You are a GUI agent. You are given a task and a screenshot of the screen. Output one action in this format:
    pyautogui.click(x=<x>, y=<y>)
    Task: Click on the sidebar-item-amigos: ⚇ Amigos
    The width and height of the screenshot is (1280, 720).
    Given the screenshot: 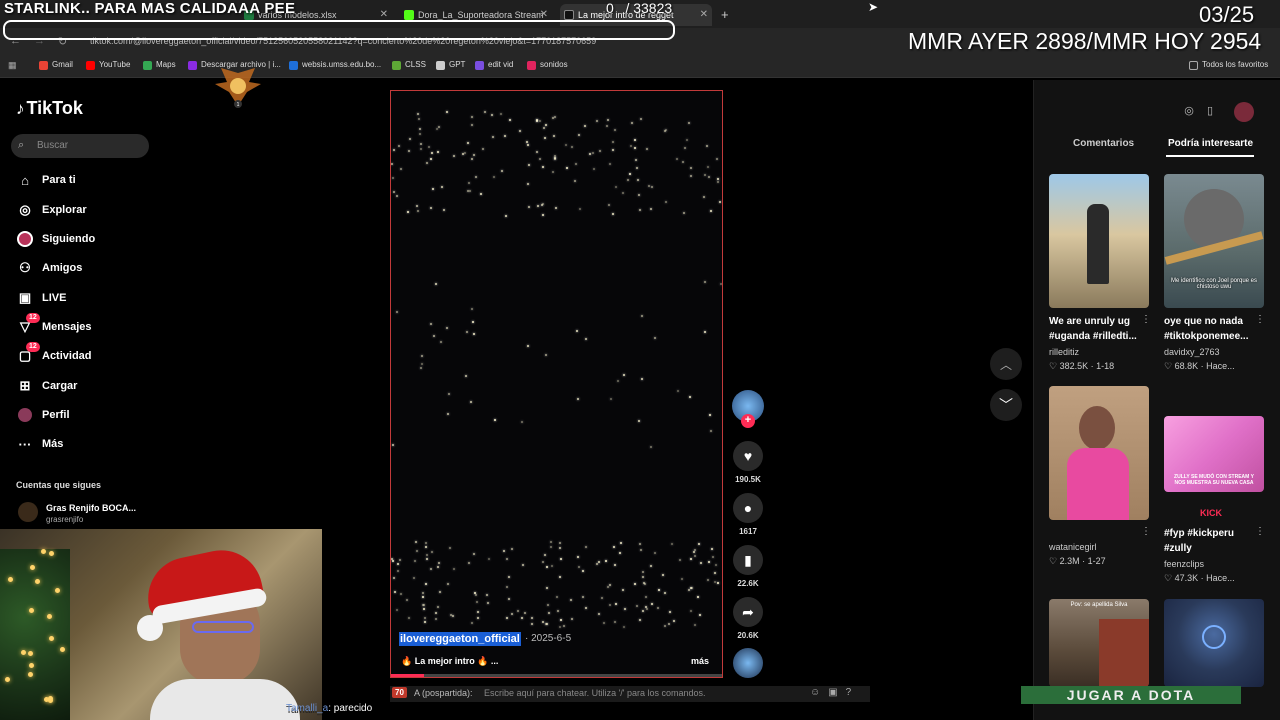 What is the action you would take?
    pyautogui.click(x=49, y=268)
    